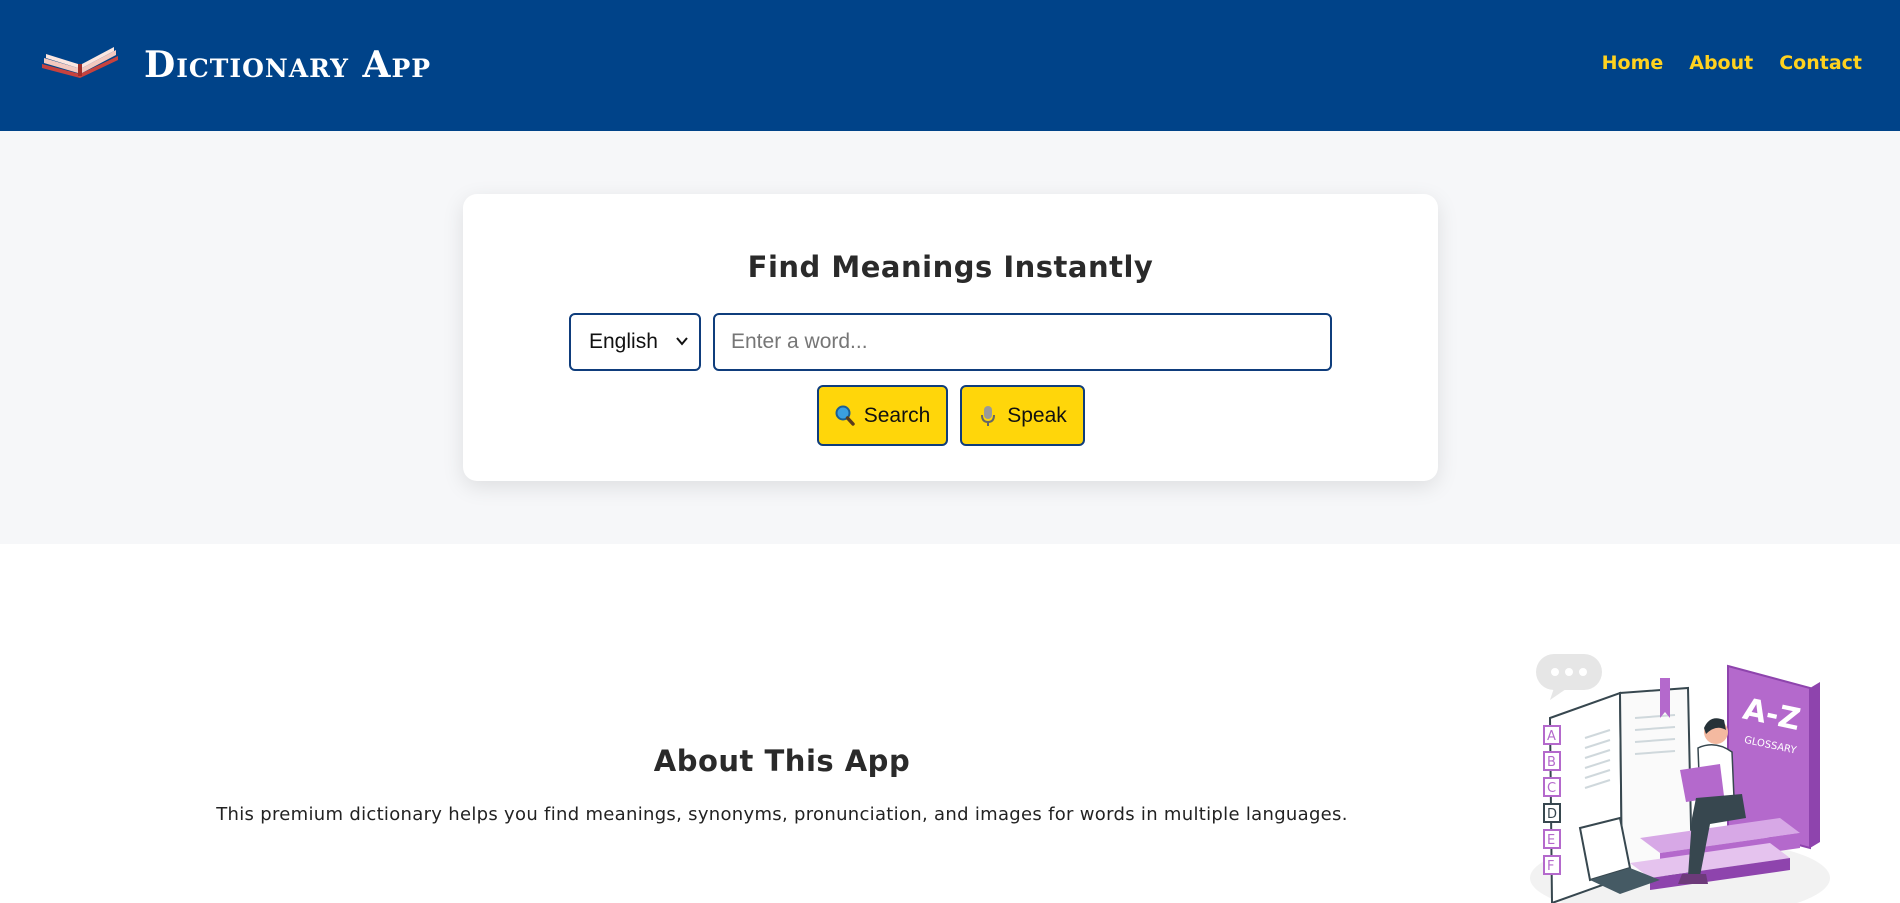  Describe the element at coordinates (950, 267) in the screenshot. I see `search-title: Find Meanings Instantly` at that location.